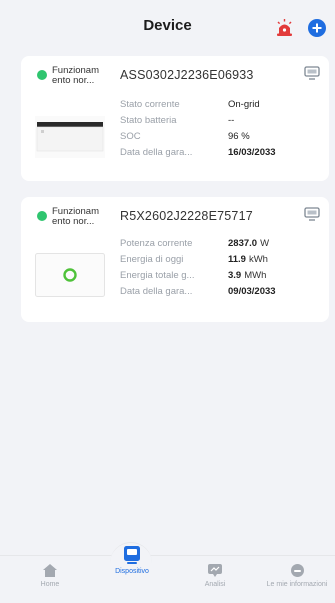 The image size is (335, 603). I want to click on tab-analisi: Analisi, so click(215, 576).